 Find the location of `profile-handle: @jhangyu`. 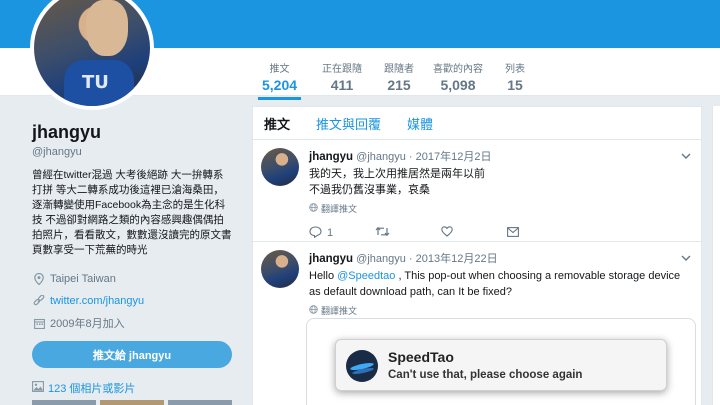

profile-handle: @jhangyu is located at coordinates (132, 152).